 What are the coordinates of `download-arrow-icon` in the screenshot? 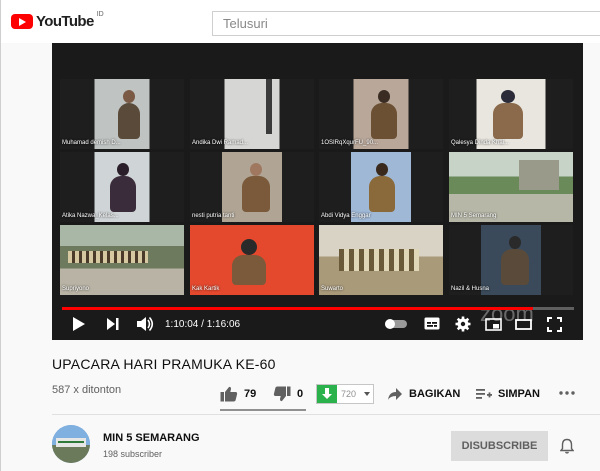 It's located at (327, 393).